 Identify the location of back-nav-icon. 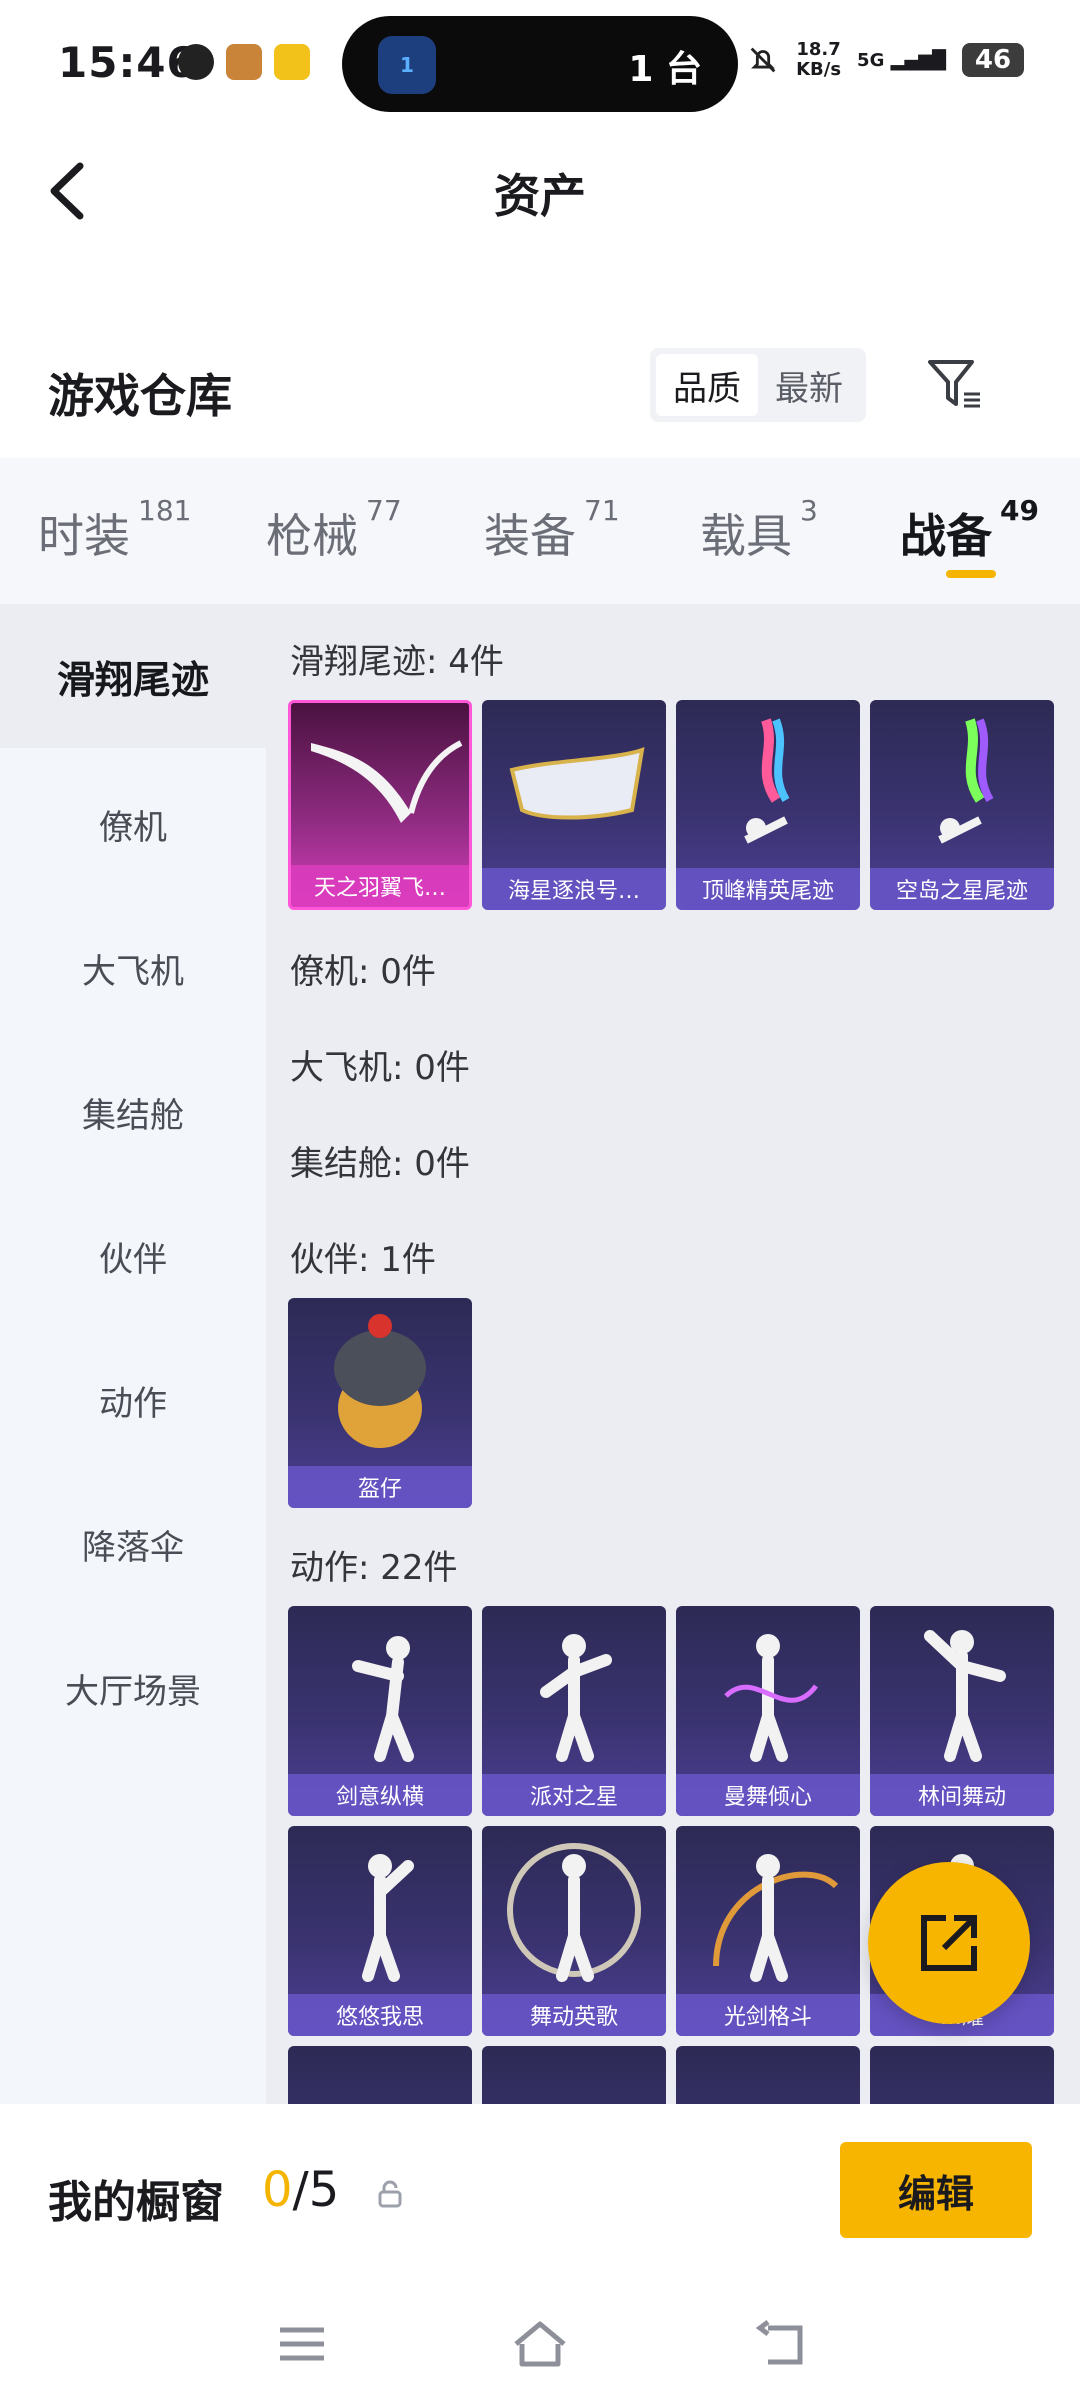
(782, 2344).